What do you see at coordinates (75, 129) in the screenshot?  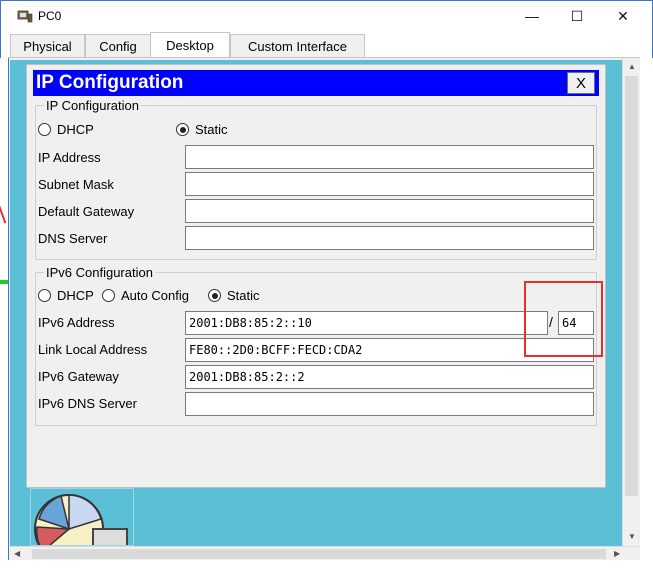 I see `ipv4-dhcp-label: DHCP` at bounding box center [75, 129].